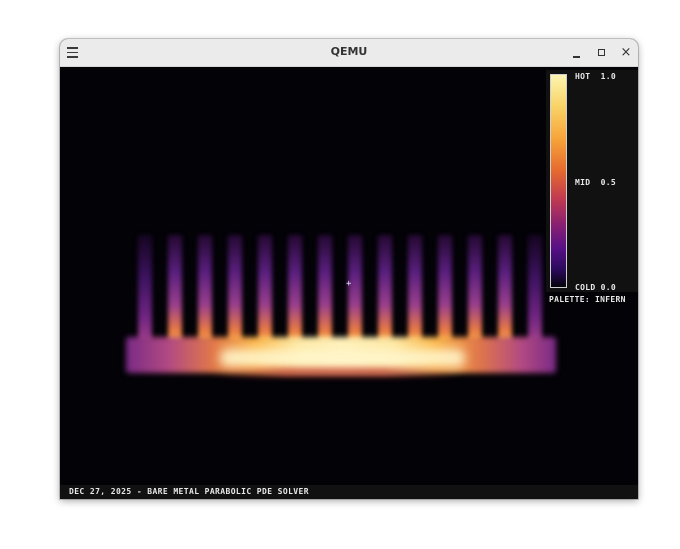  I want to click on crosshair-cursor: +, so click(349, 284).